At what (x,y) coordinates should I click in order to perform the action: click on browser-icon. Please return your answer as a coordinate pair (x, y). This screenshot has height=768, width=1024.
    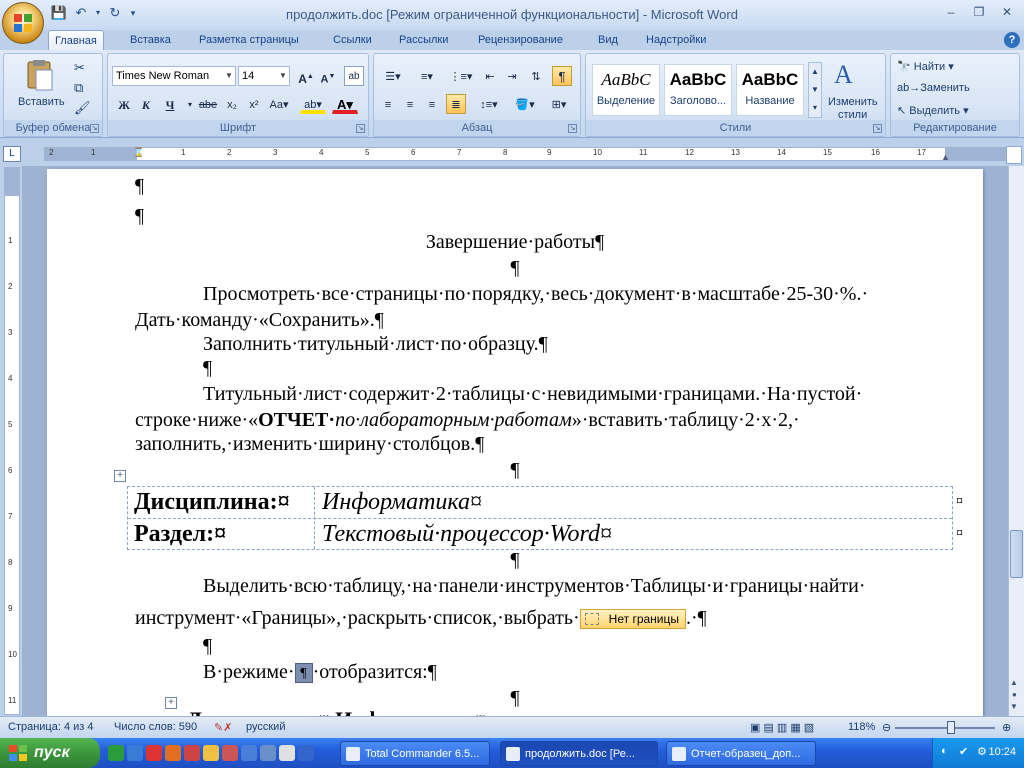
    Looking at the image, I should click on (116, 753).